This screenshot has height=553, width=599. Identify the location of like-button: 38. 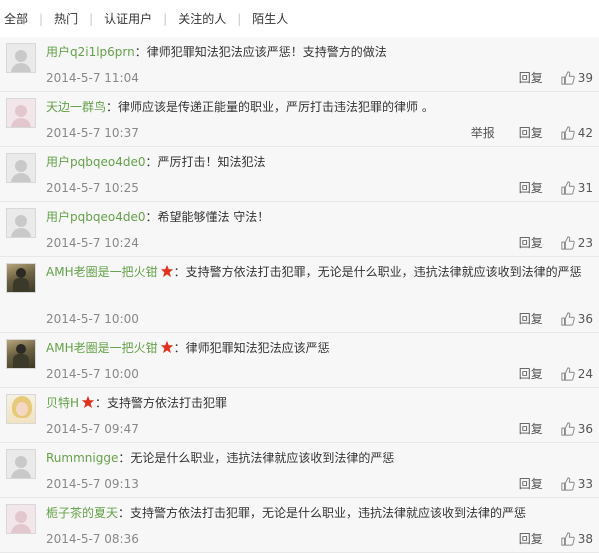
(577, 539).